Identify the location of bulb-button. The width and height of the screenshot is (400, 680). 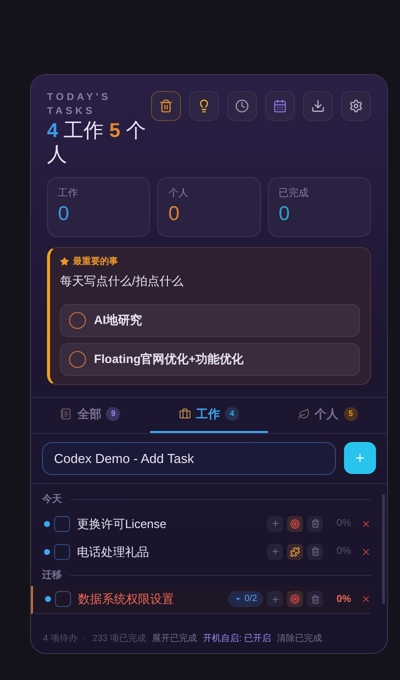
(204, 106).